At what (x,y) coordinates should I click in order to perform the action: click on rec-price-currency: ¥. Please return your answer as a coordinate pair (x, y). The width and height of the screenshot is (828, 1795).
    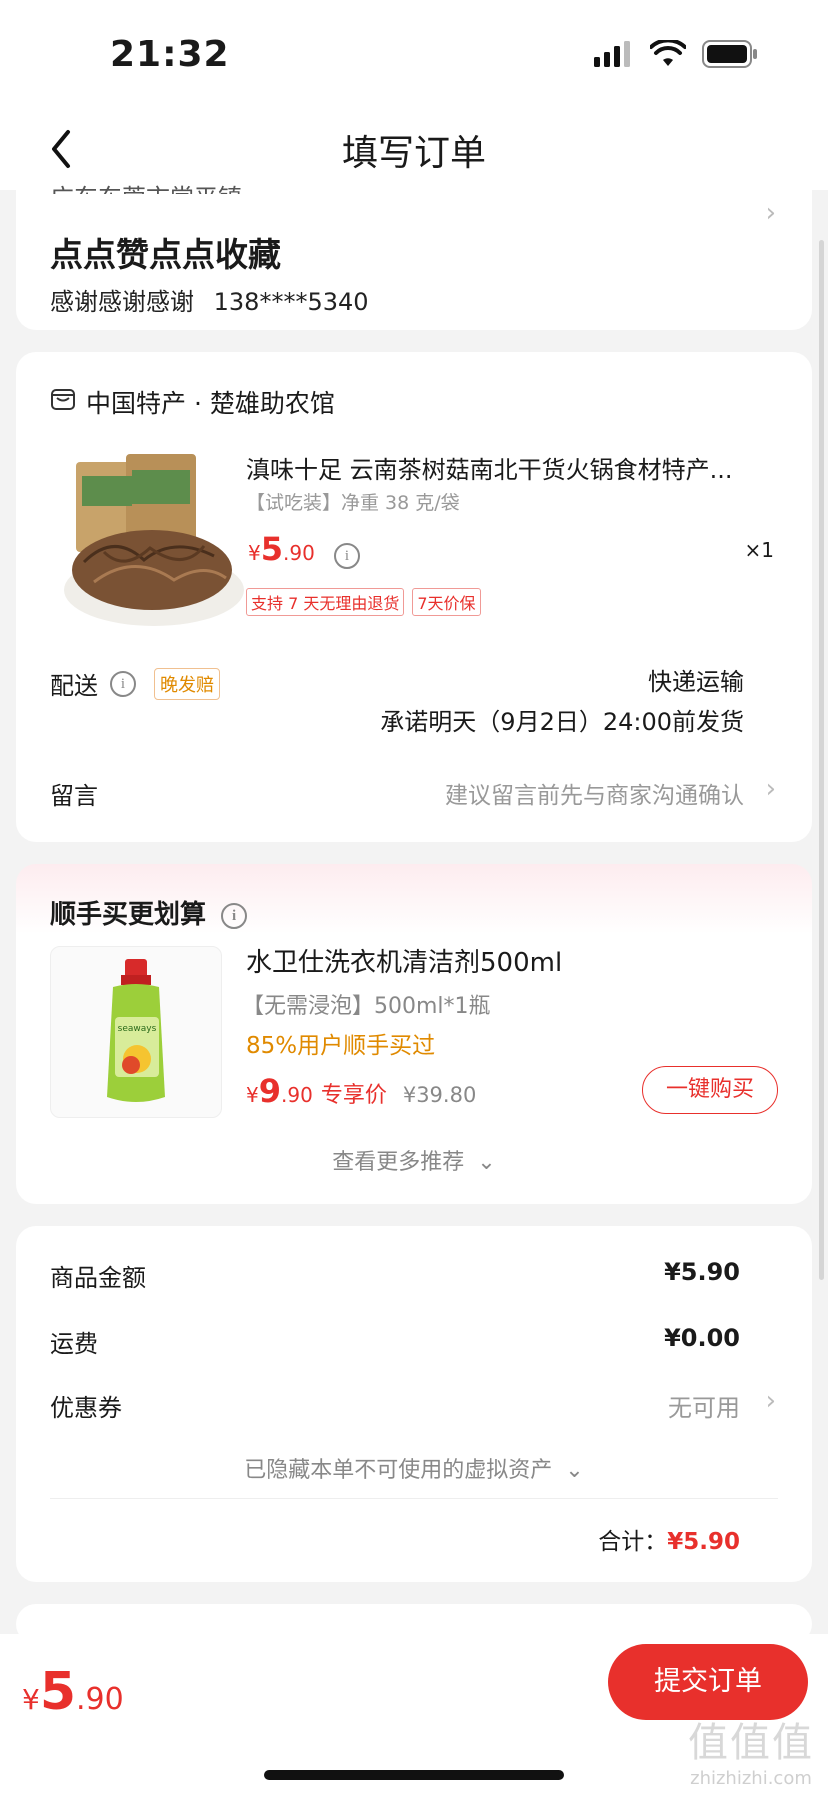
    Looking at the image, I should click on (252, 1095).